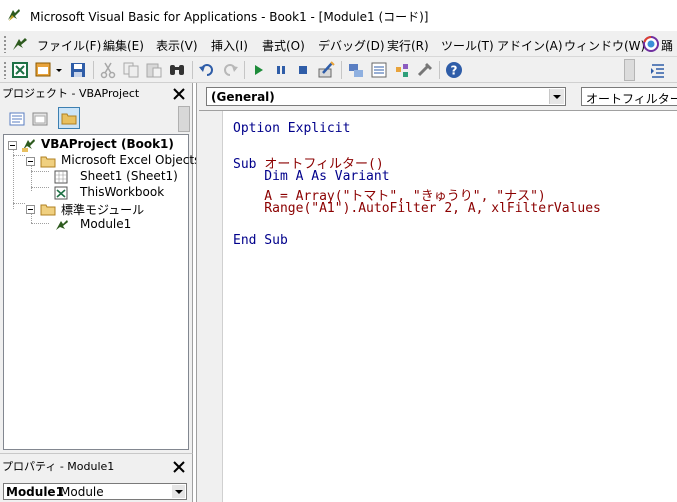 This screenshot has height=502, width=677. What do you see at coordinates (283, 45) in the screenshot?
I see `menu-format: 書式(O)` at bounding box center [283, 45].